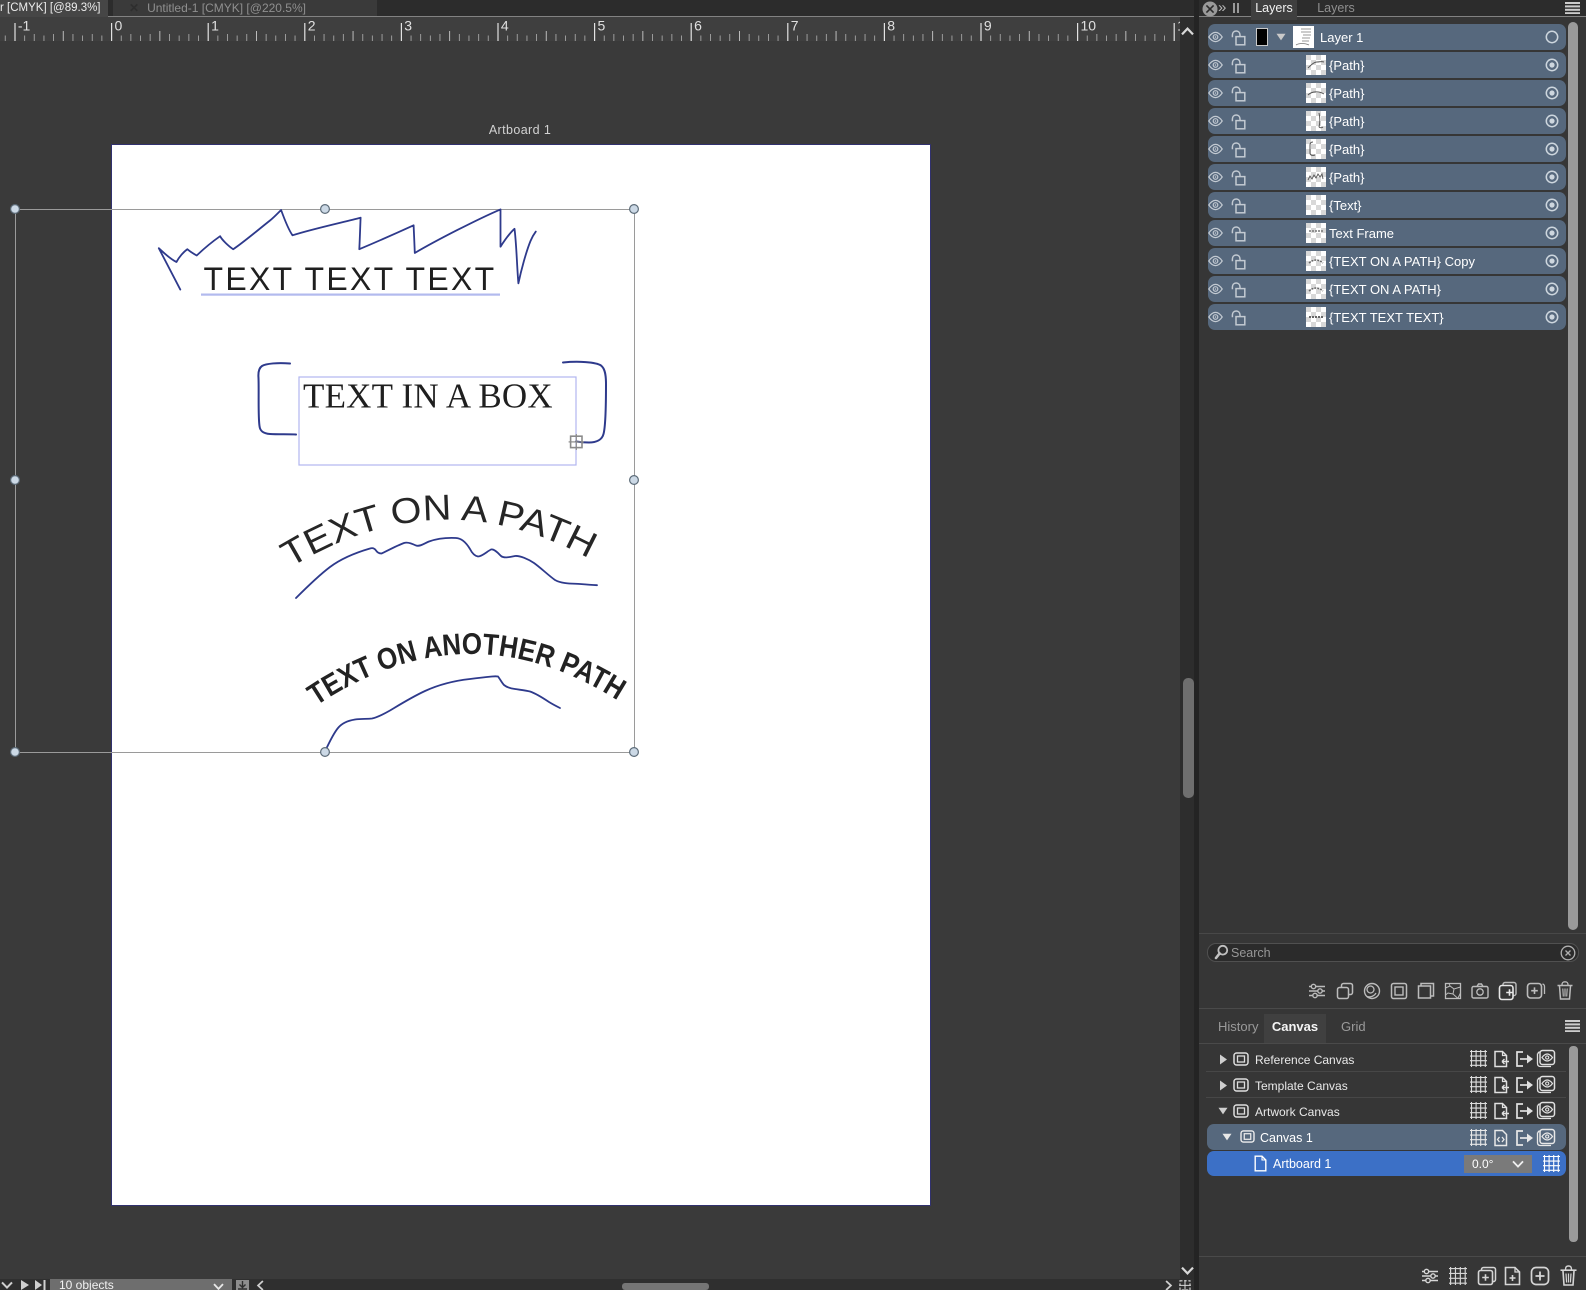  Describe the element at coordinates (439, 530) in the screenshot. I see `svg-text: TEXT ON A PATH` at that location.